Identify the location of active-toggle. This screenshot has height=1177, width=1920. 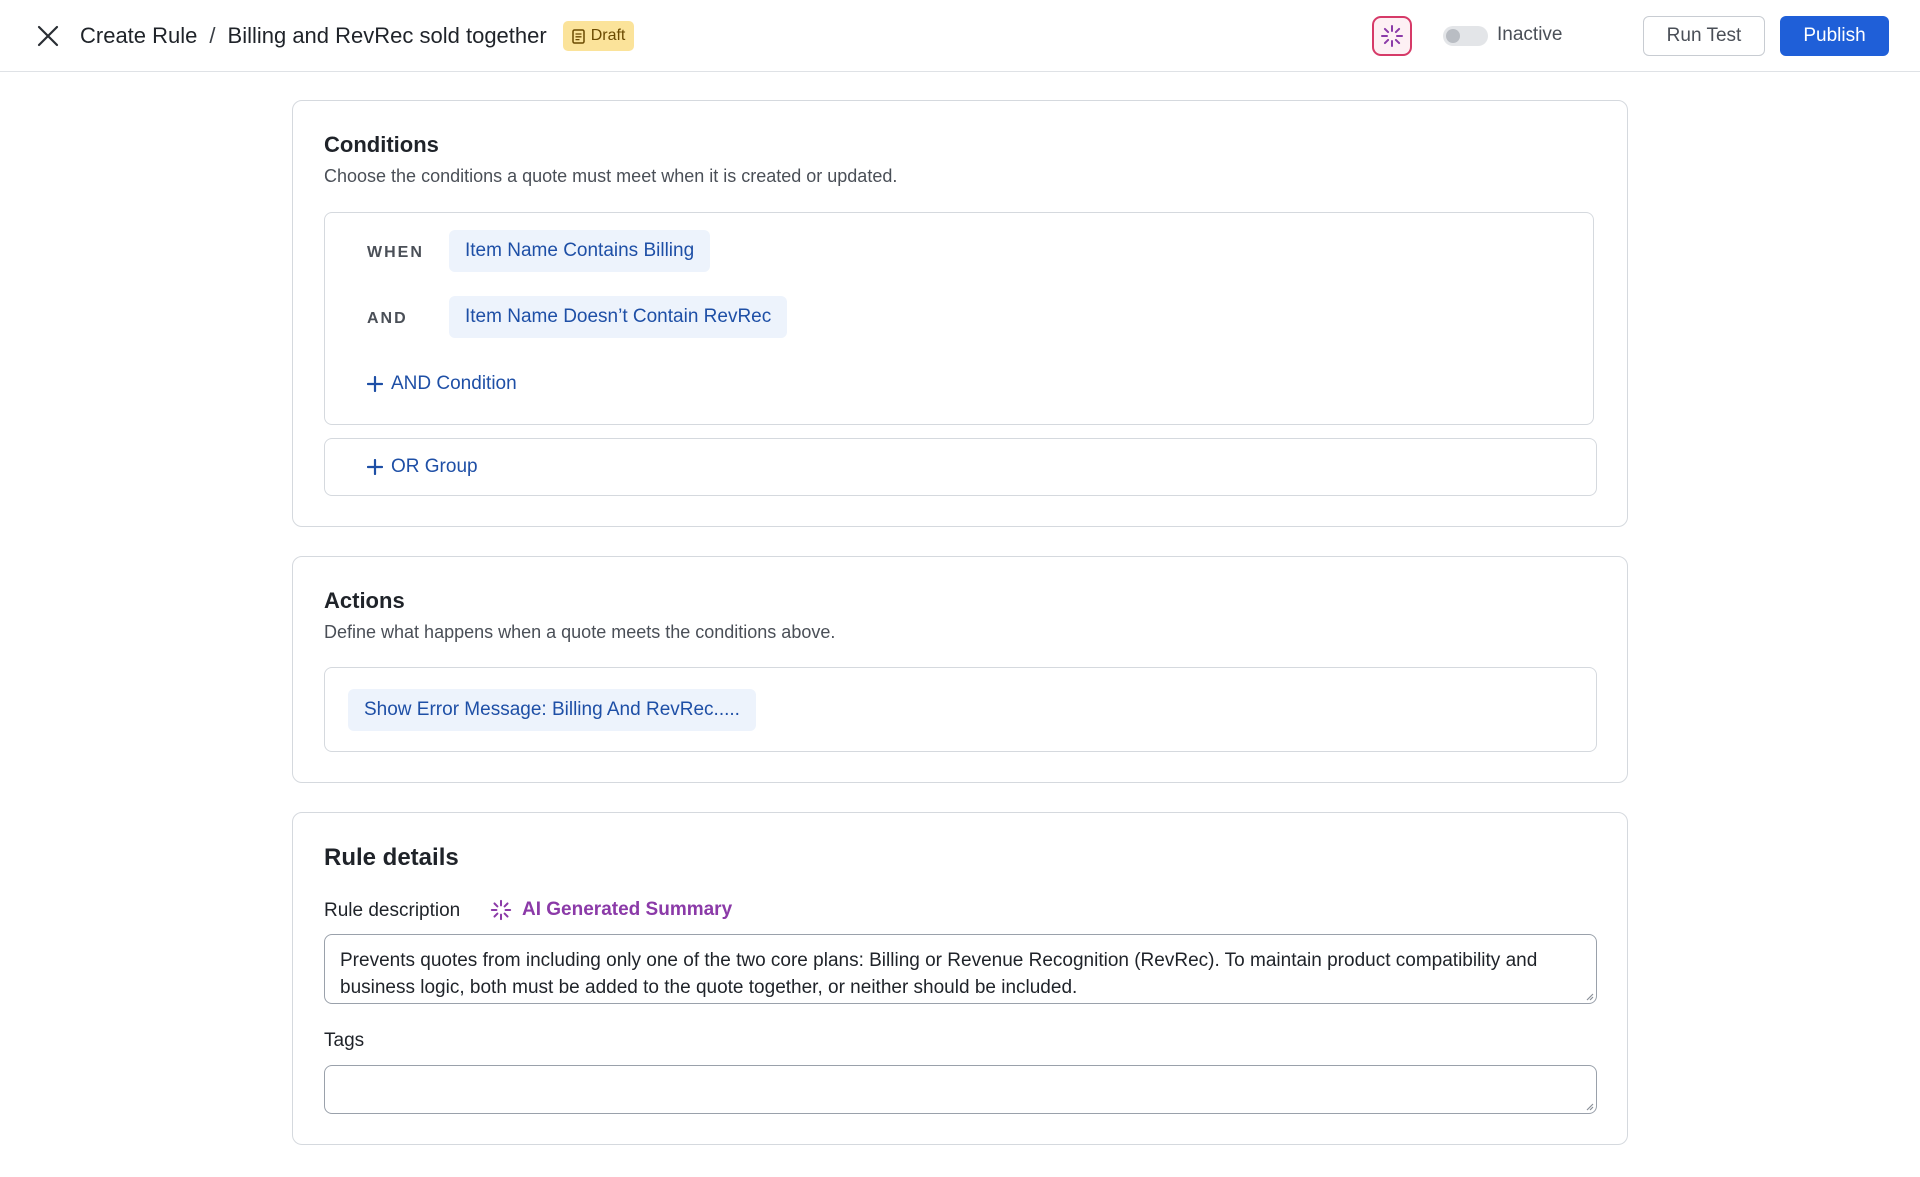
(1465, 36).